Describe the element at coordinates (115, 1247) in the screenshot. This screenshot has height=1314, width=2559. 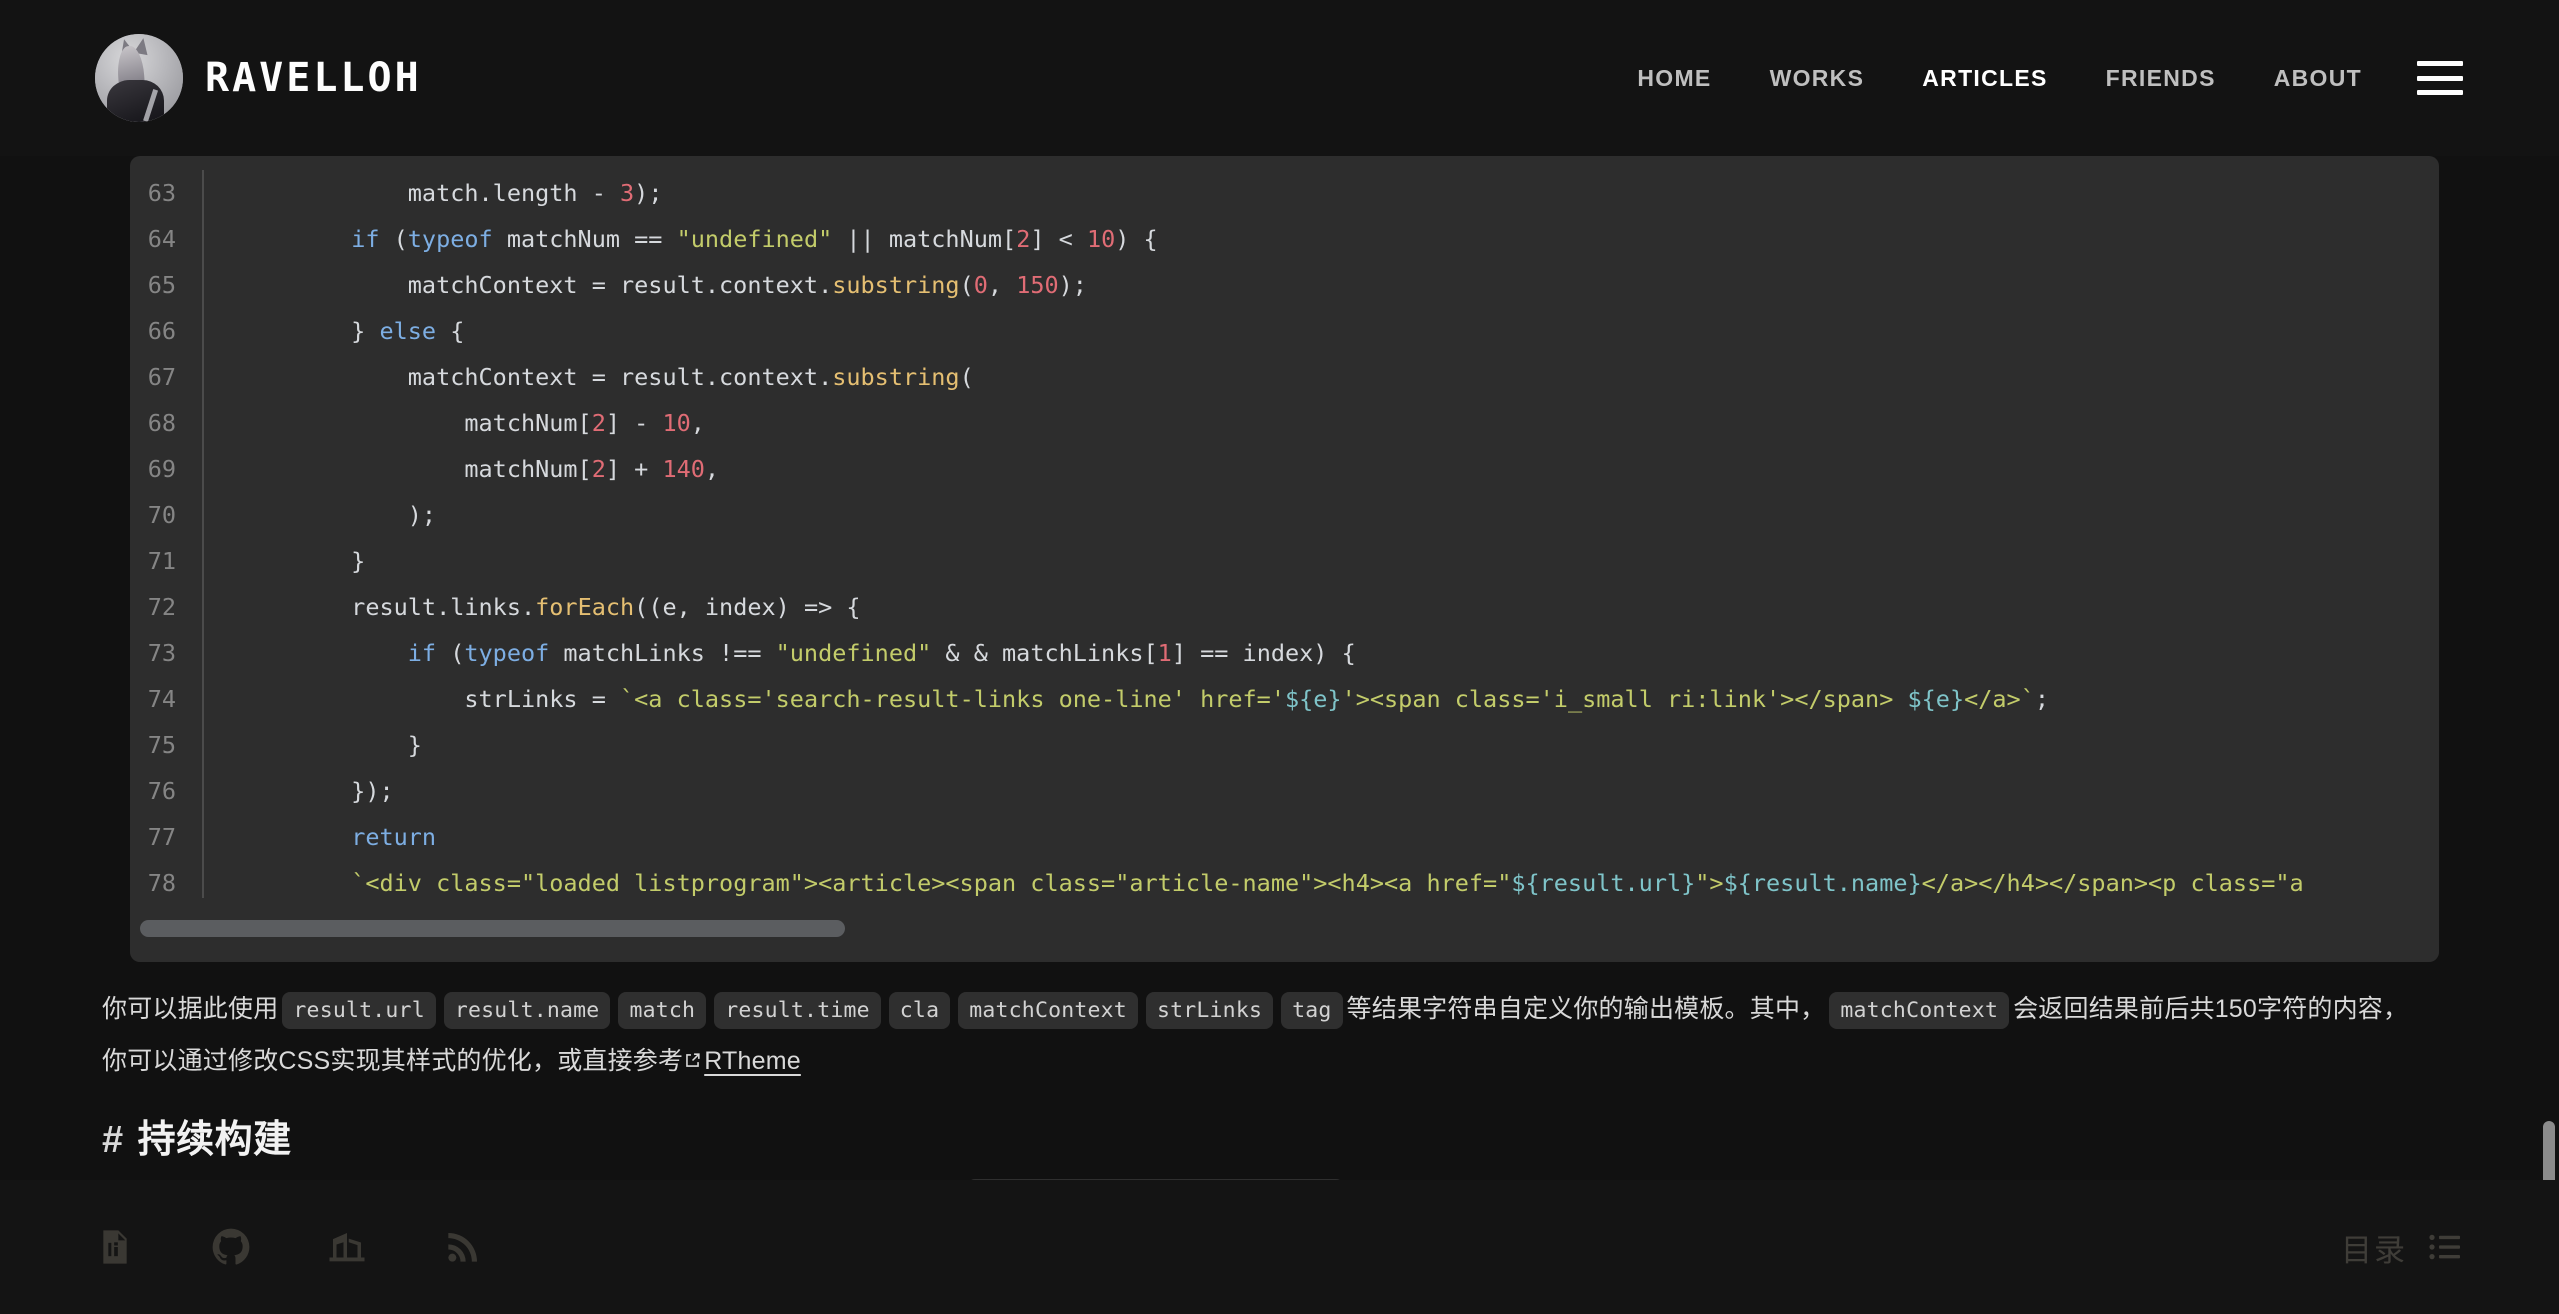
I see `document-info-icon` at that location.